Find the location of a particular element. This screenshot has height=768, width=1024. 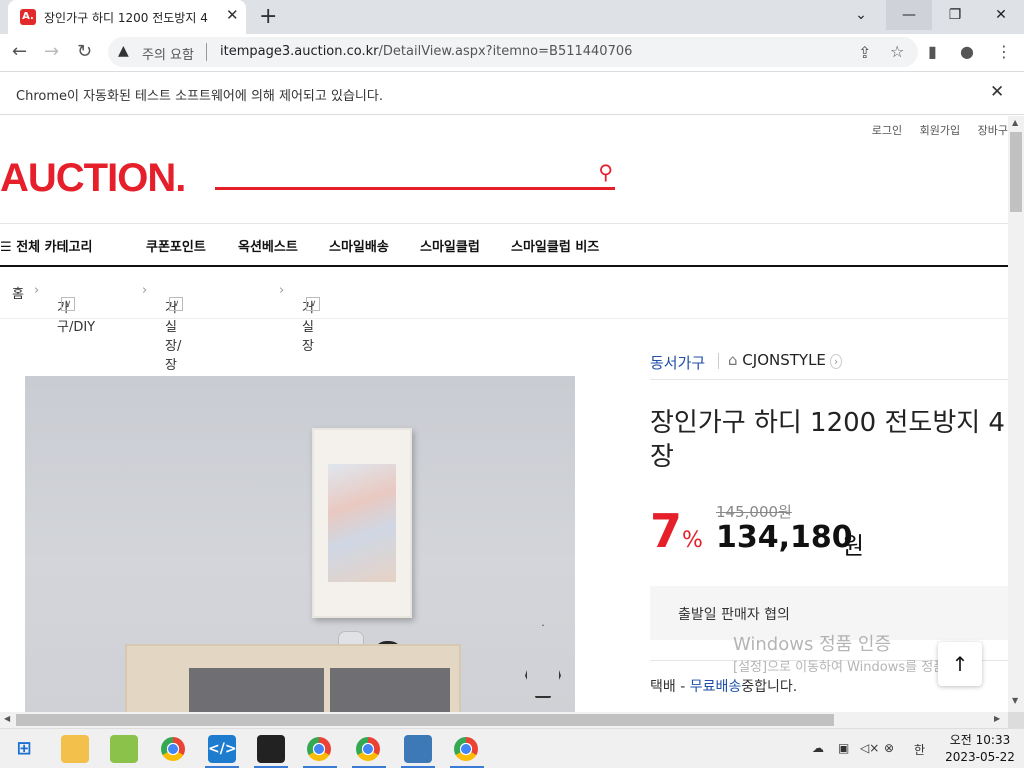

scroll-up-icon: ▲ is located at coordinates (1015, 122).